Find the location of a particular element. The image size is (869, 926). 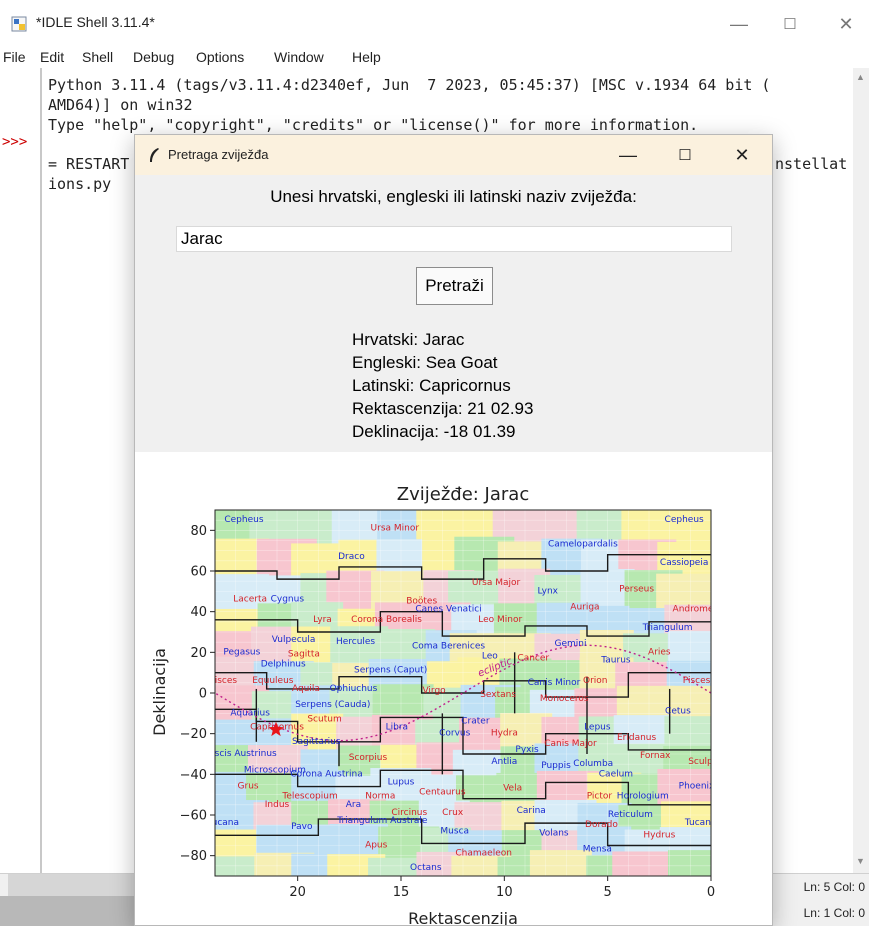

constellation-label: Scutum is located at coordinates (324, 719).